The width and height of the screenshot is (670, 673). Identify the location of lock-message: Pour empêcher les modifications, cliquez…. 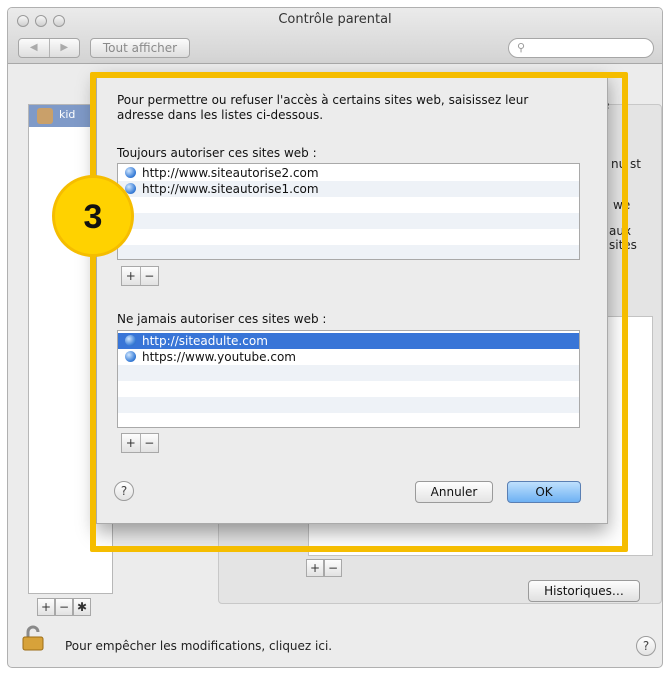
(199, 646).